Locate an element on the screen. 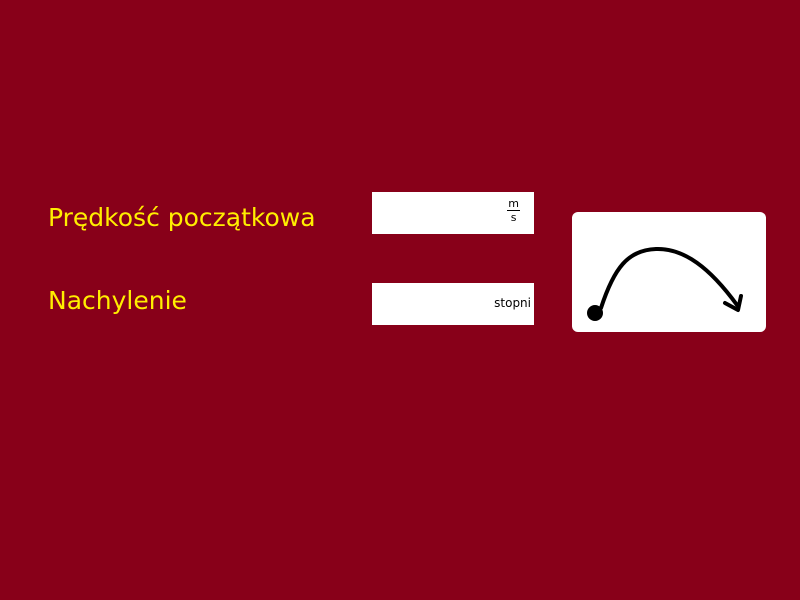  velocity-label: Prędkość początkowa is located at coordinates (182, 217).